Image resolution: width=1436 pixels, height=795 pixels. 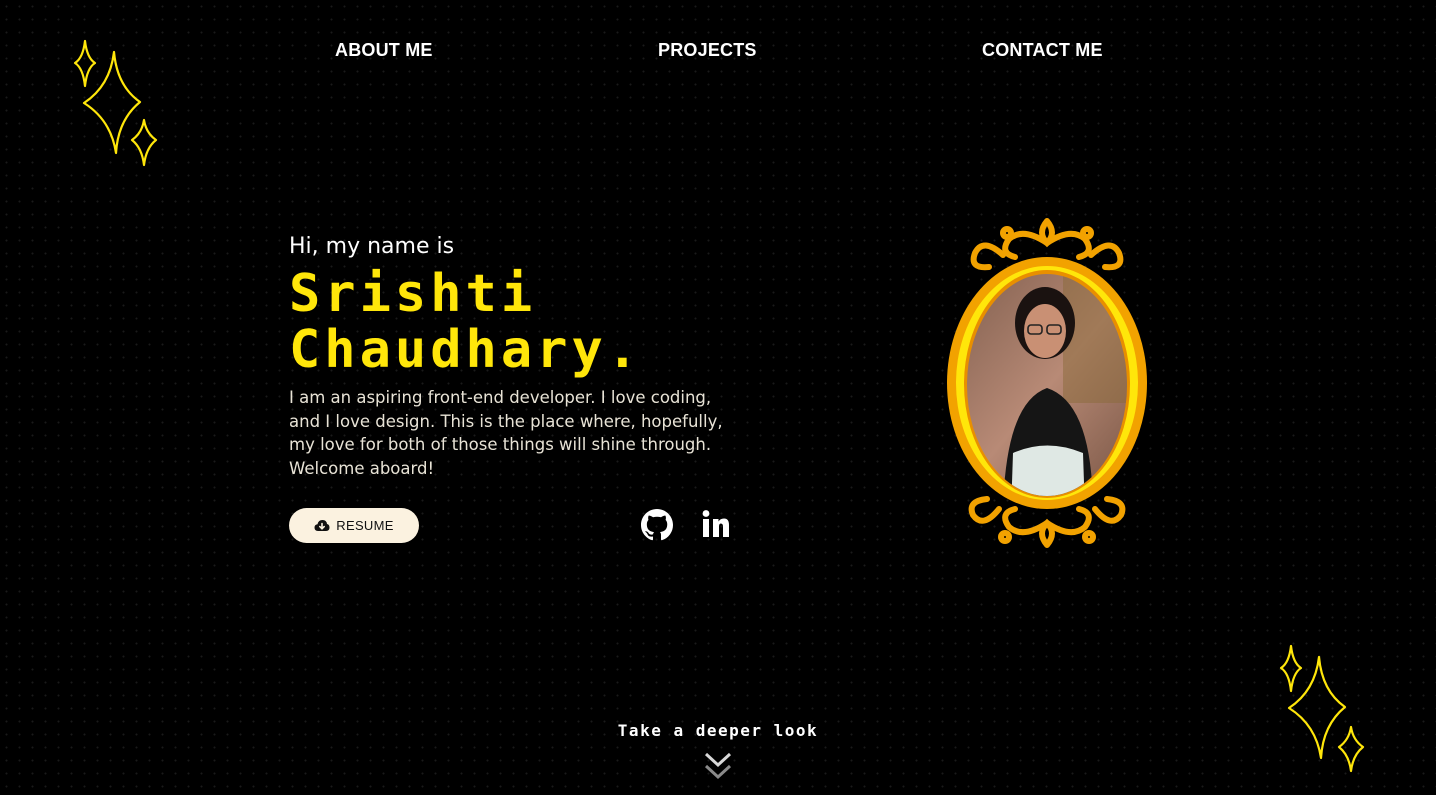 What do you see at coordinates (384, 50) in the screenshot?
I see `nav-about-me: ABOUT ME` at bounding box center [384, 50].